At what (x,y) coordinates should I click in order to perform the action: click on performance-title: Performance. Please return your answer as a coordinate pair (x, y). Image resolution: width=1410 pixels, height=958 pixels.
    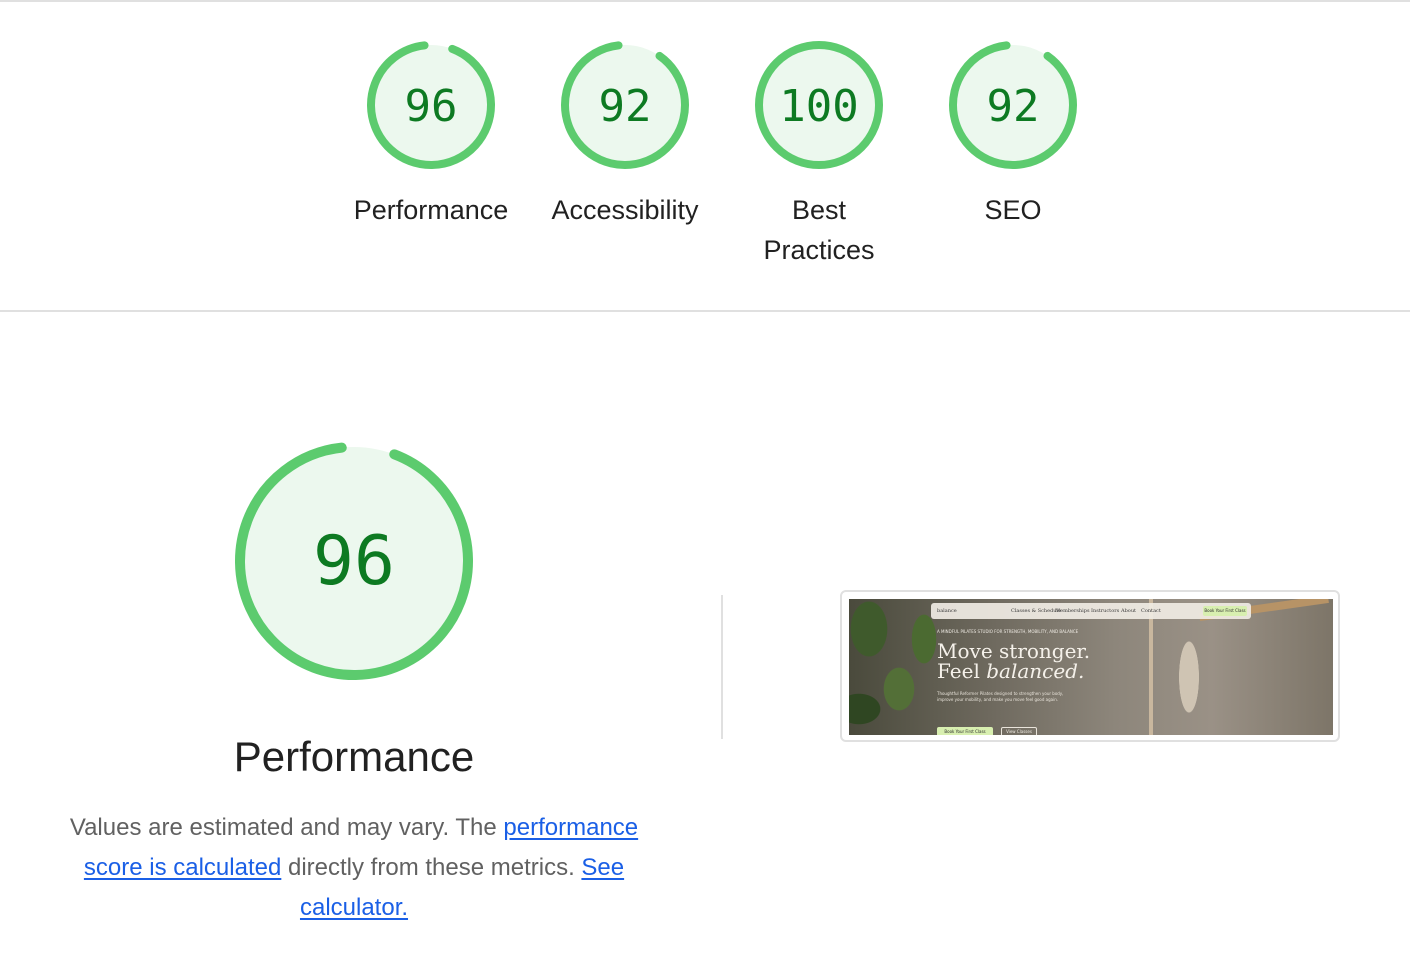
    Looking at the image, I should click on (354, 756).